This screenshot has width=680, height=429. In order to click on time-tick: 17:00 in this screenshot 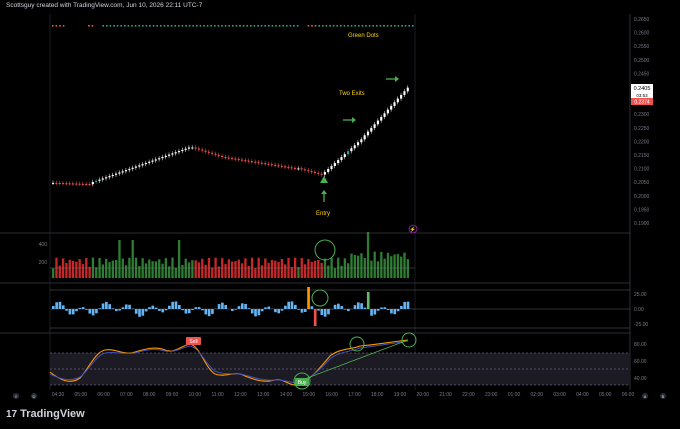, I will do `click(354, 395)`.